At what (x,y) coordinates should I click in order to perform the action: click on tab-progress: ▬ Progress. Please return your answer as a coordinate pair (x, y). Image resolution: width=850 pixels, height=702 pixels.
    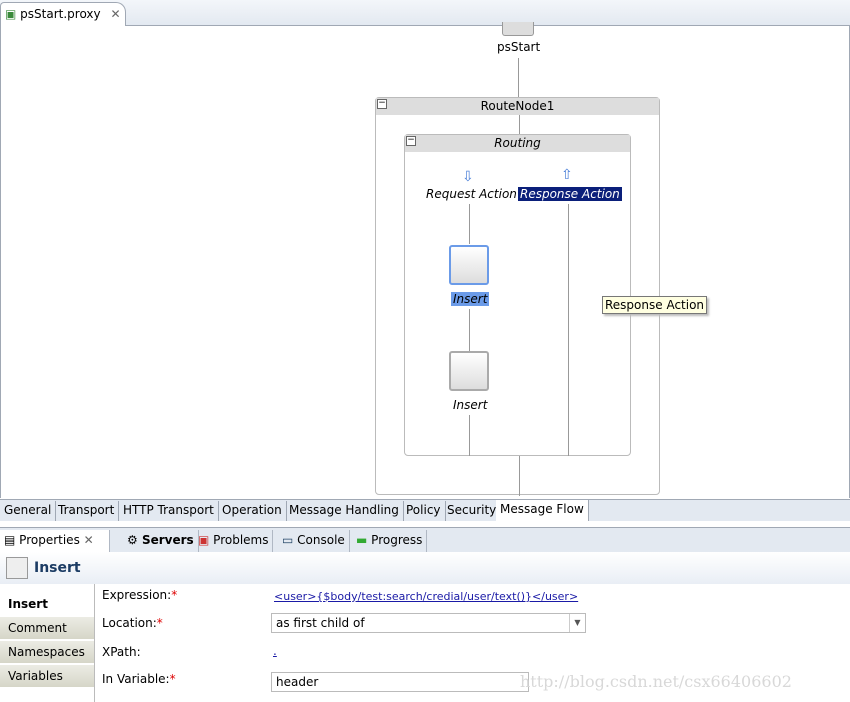
    Looking at the image, I should click on (390, 541).